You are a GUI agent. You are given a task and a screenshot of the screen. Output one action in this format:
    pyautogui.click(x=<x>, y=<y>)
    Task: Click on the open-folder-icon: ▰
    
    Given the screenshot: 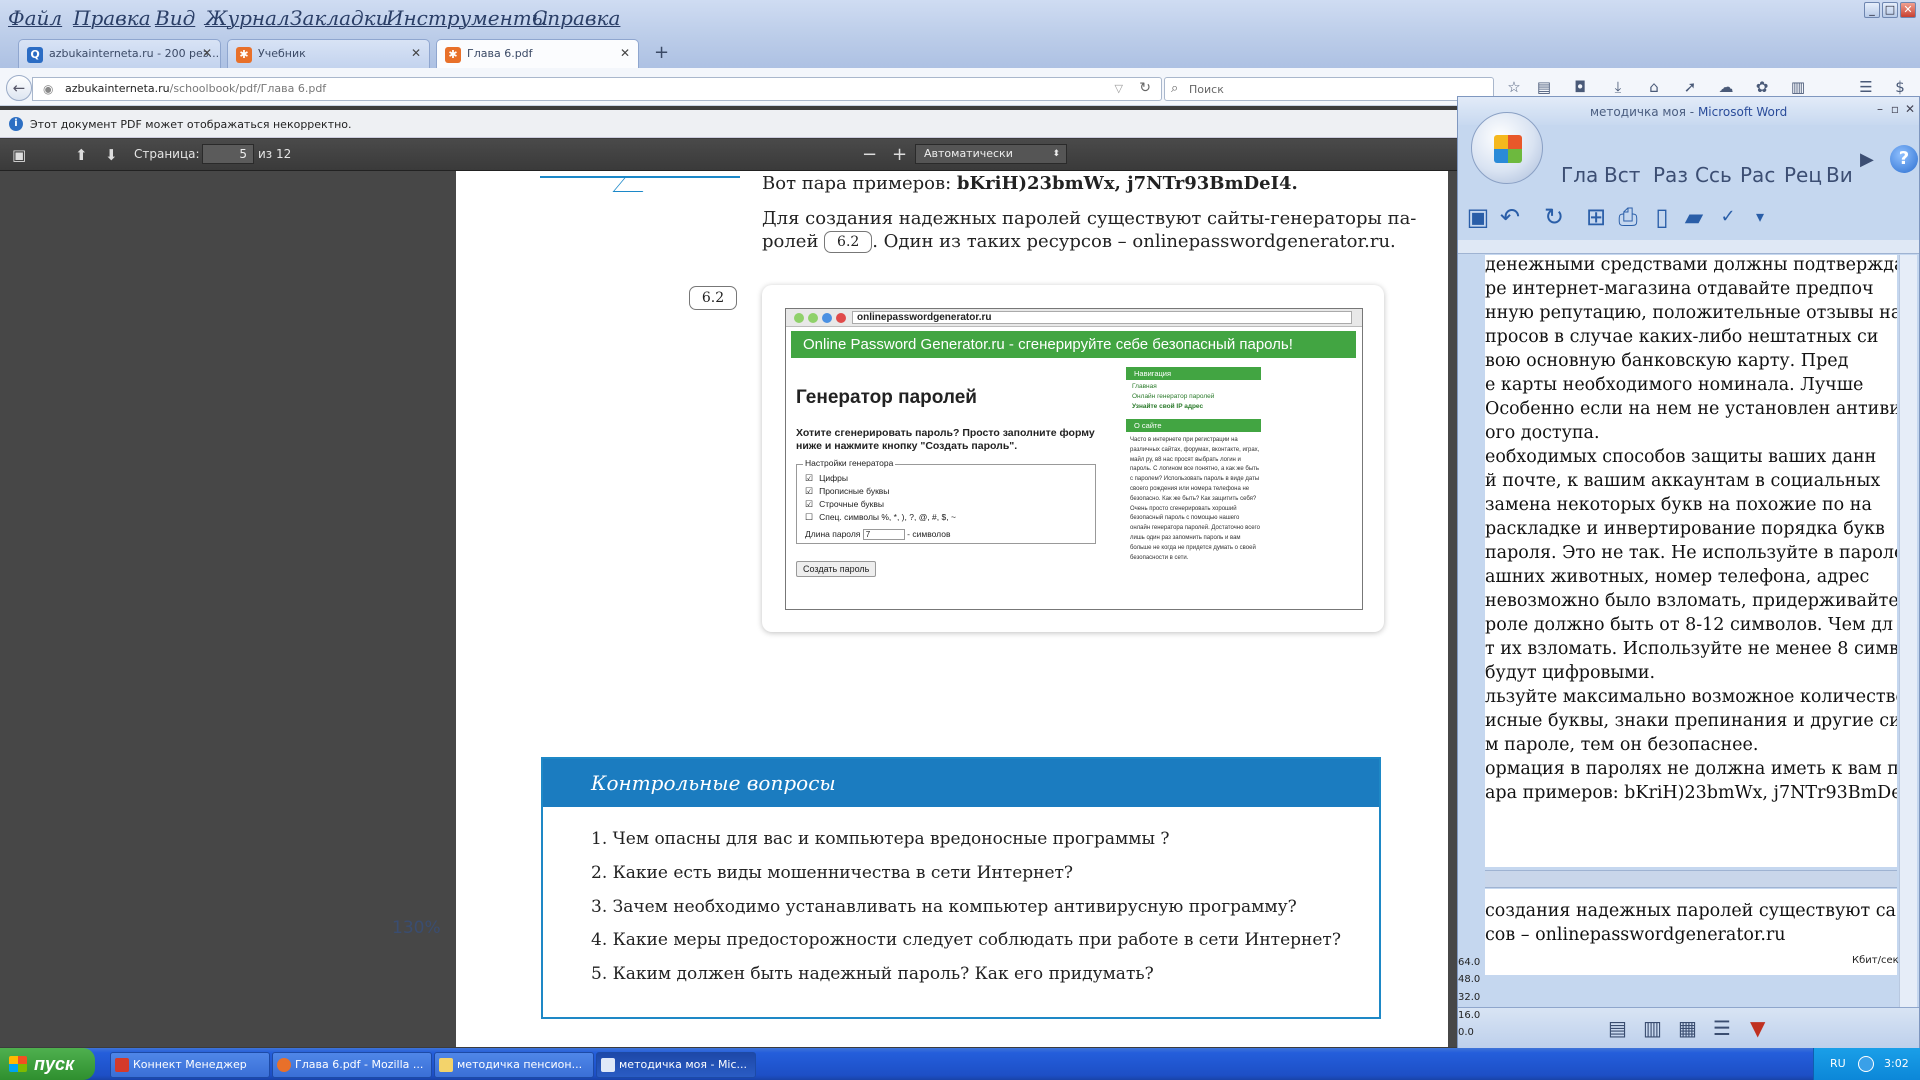 What is the action you would take?
    pyautogui.click(x=1694, y=217)
    